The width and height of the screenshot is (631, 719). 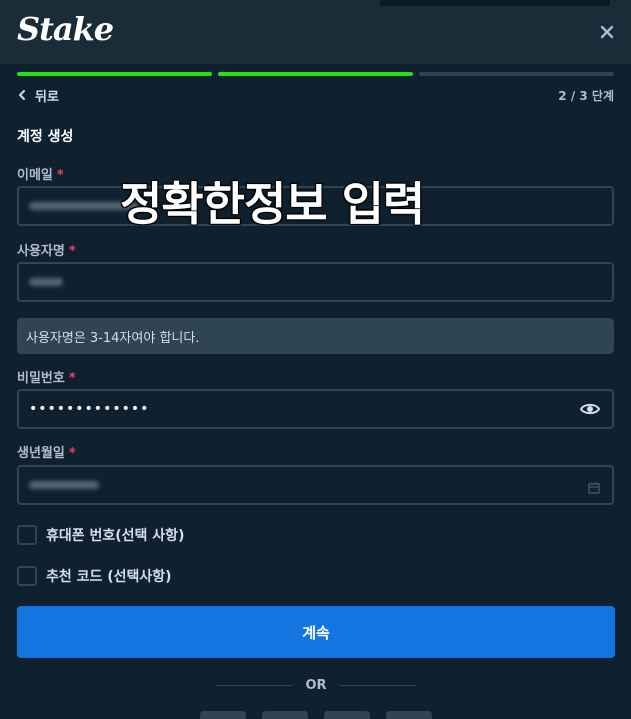 What do you see at coordinates (315, 336) in the screenshot?
I see `username-hint: 사용자명은 3-14자여야 합니다.` at bounding box center [315, 336].